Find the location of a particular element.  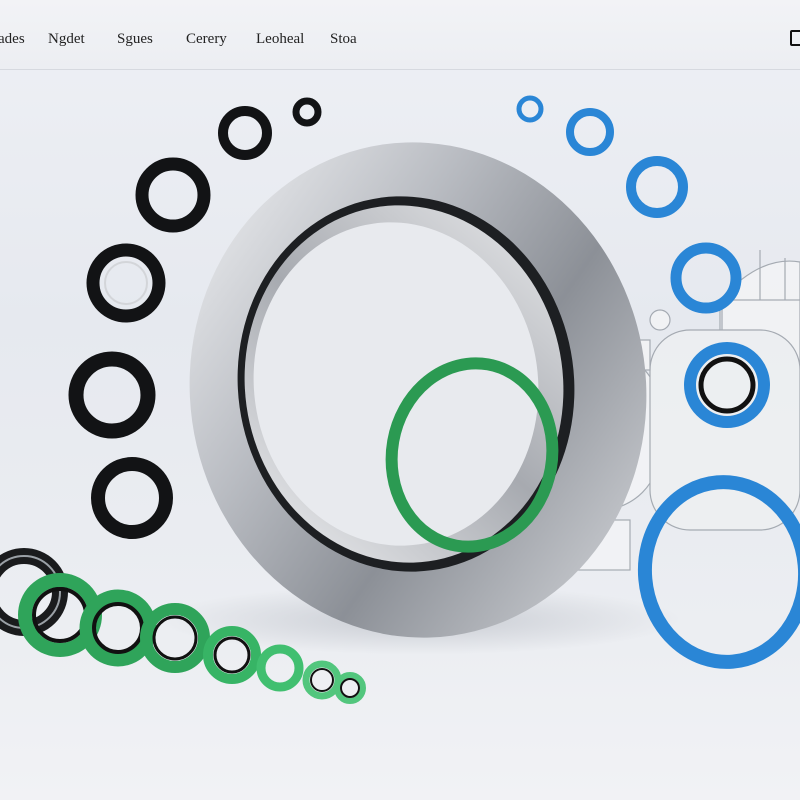

top-navigation: ades Ngdet Sgues Cerery Leoheal Stoa is located at coordinates (400, 35).